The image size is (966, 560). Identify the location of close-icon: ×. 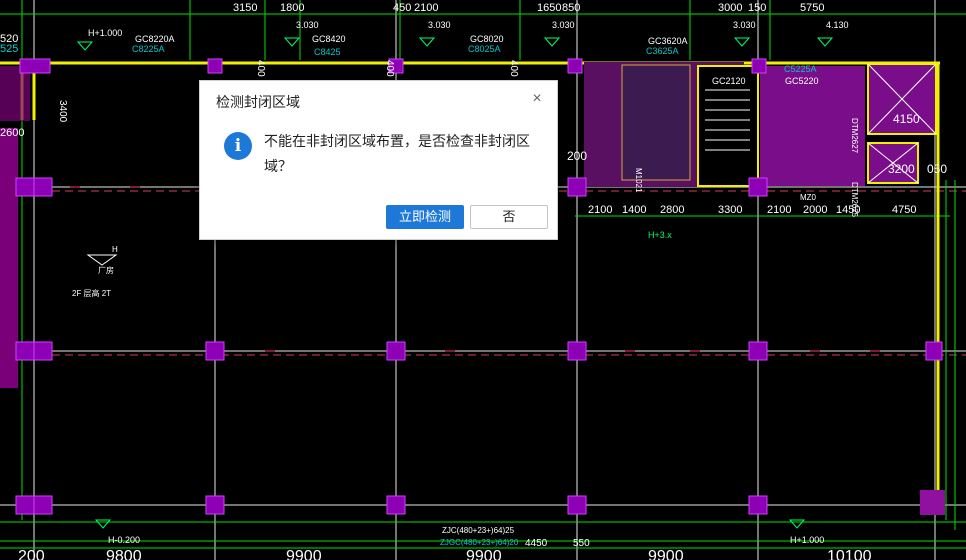
(537, 99).